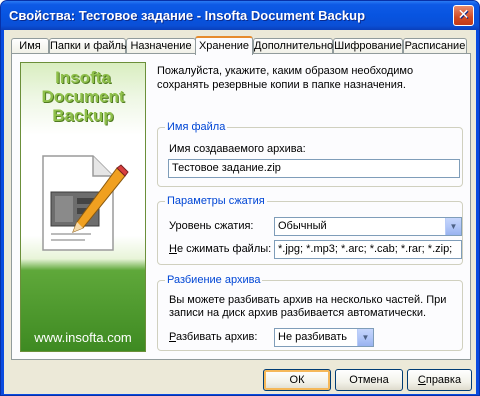 This screenshot has width=480, height=396. What do you see at coordinates (161, 46) in the screenshot?
I see `tab-destination: Назначение` at bounding box center [161, 46].